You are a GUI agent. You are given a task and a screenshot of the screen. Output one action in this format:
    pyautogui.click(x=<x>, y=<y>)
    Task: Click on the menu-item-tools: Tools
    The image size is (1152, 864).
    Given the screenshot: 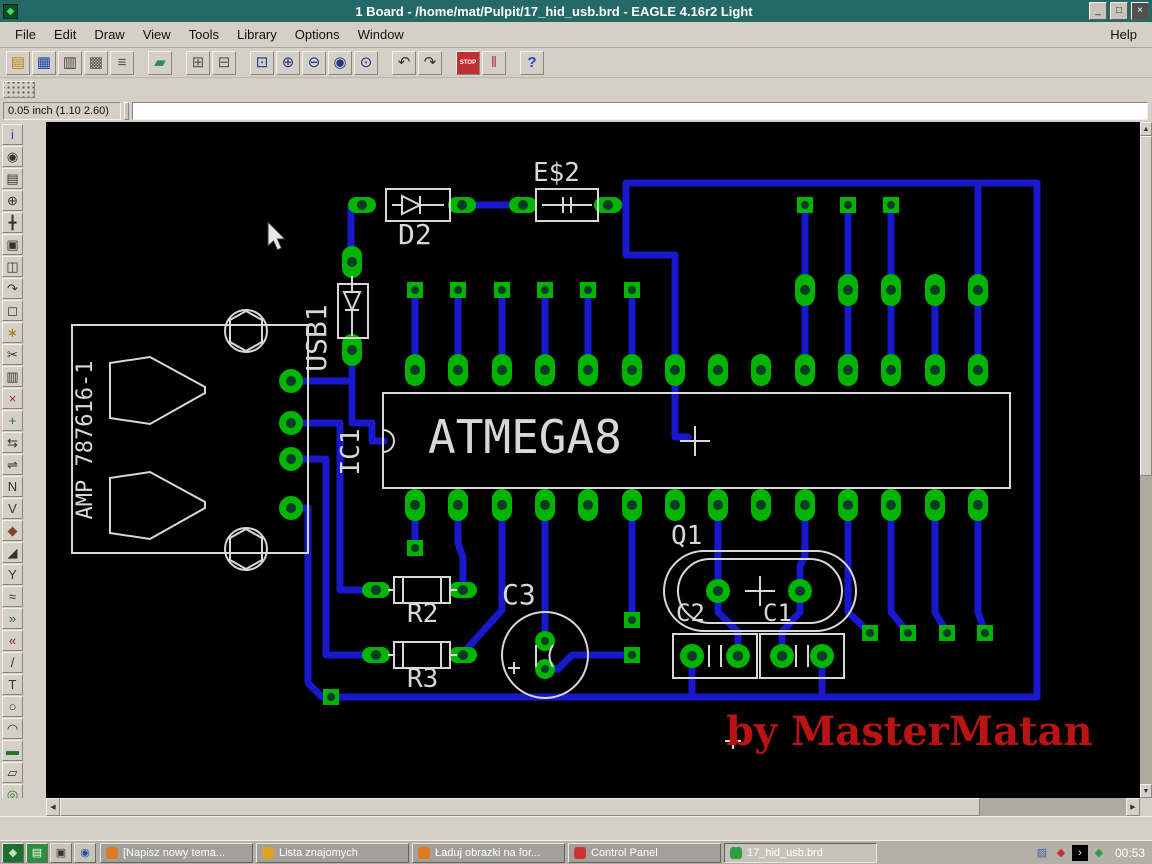 What is the action you would take?
    pyautogui.click(x=204, y=34)
    